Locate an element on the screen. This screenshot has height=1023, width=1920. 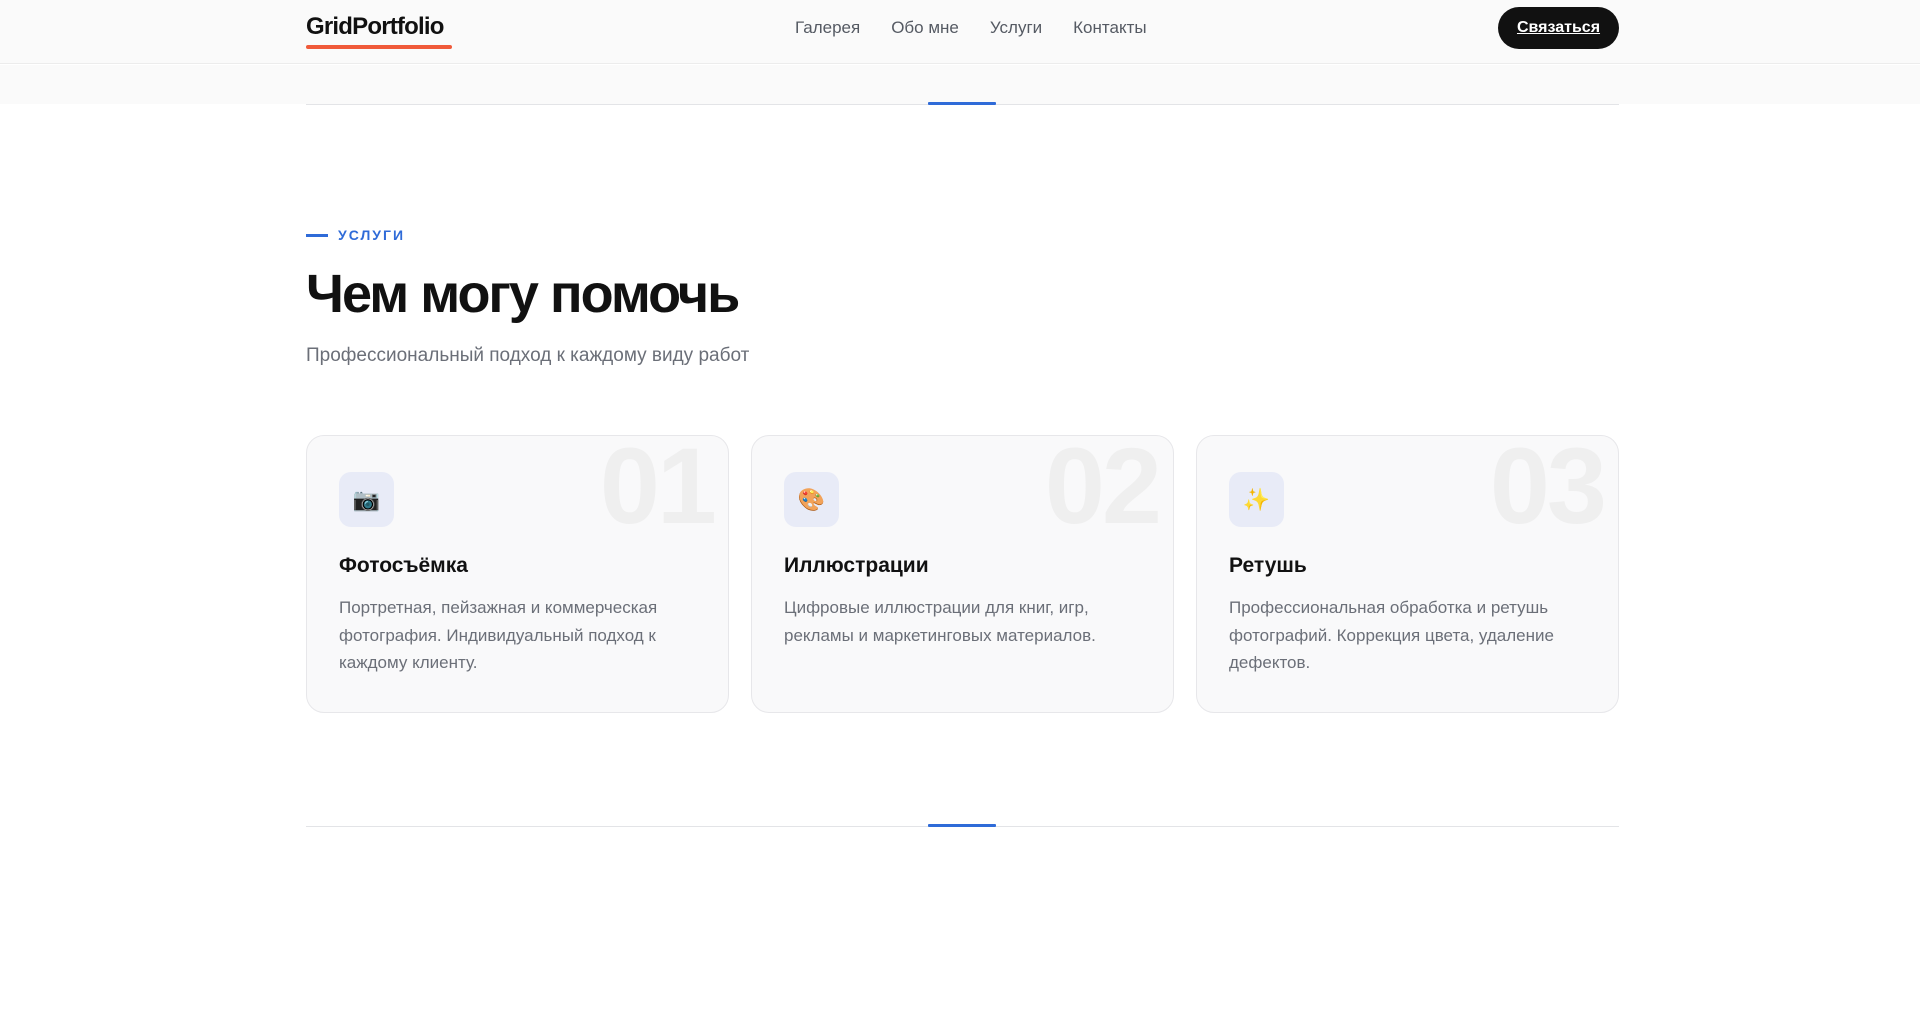
nav-services: Услуги is located at coordinates (1016, 28).